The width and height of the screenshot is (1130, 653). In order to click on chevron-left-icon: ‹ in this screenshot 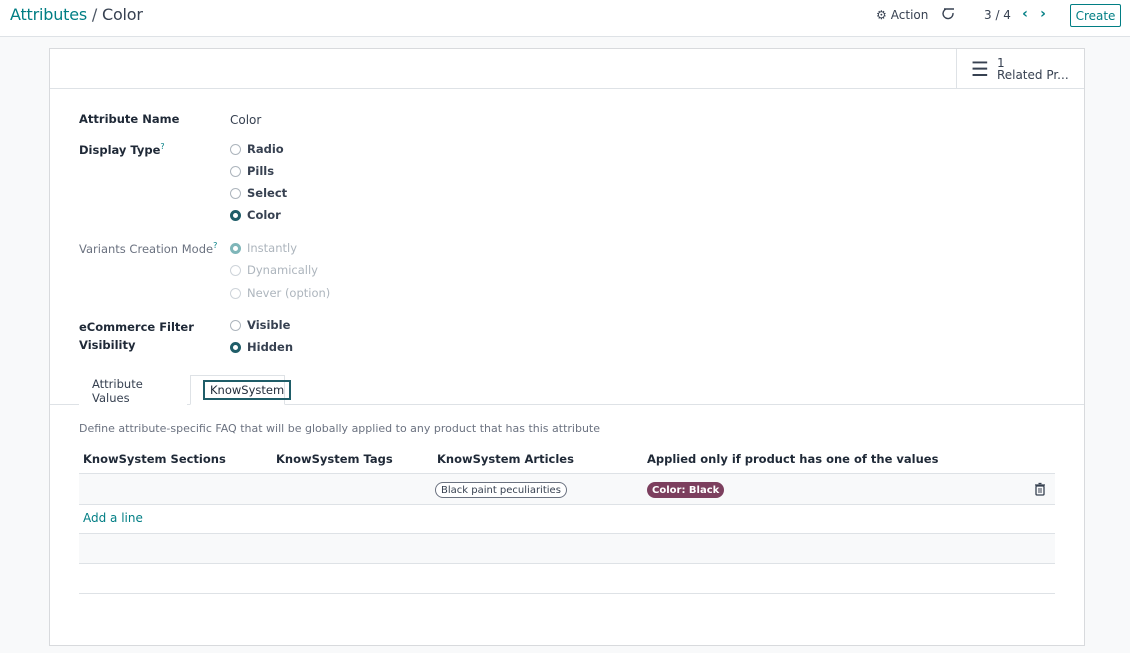, I will do `click(1025, 14)`.